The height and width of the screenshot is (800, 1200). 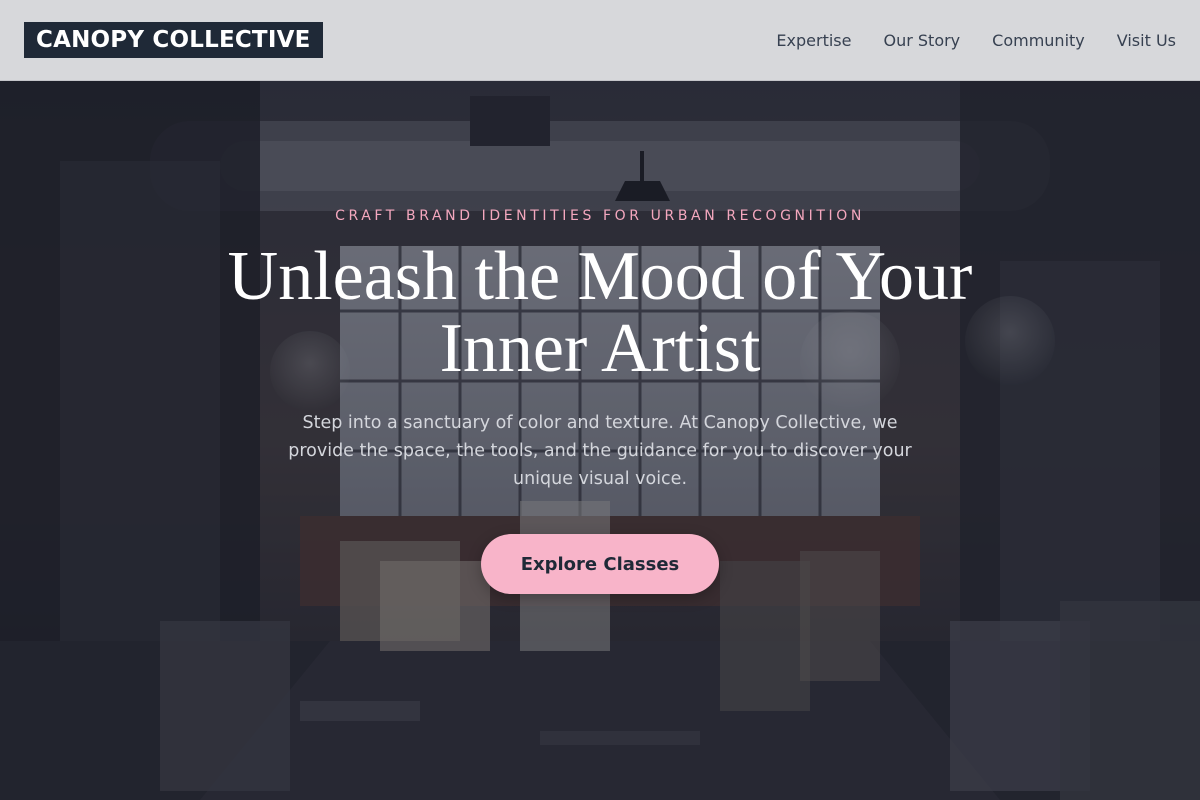 I want to click on nav-link-community: Community, so click(x=1038, y=40).